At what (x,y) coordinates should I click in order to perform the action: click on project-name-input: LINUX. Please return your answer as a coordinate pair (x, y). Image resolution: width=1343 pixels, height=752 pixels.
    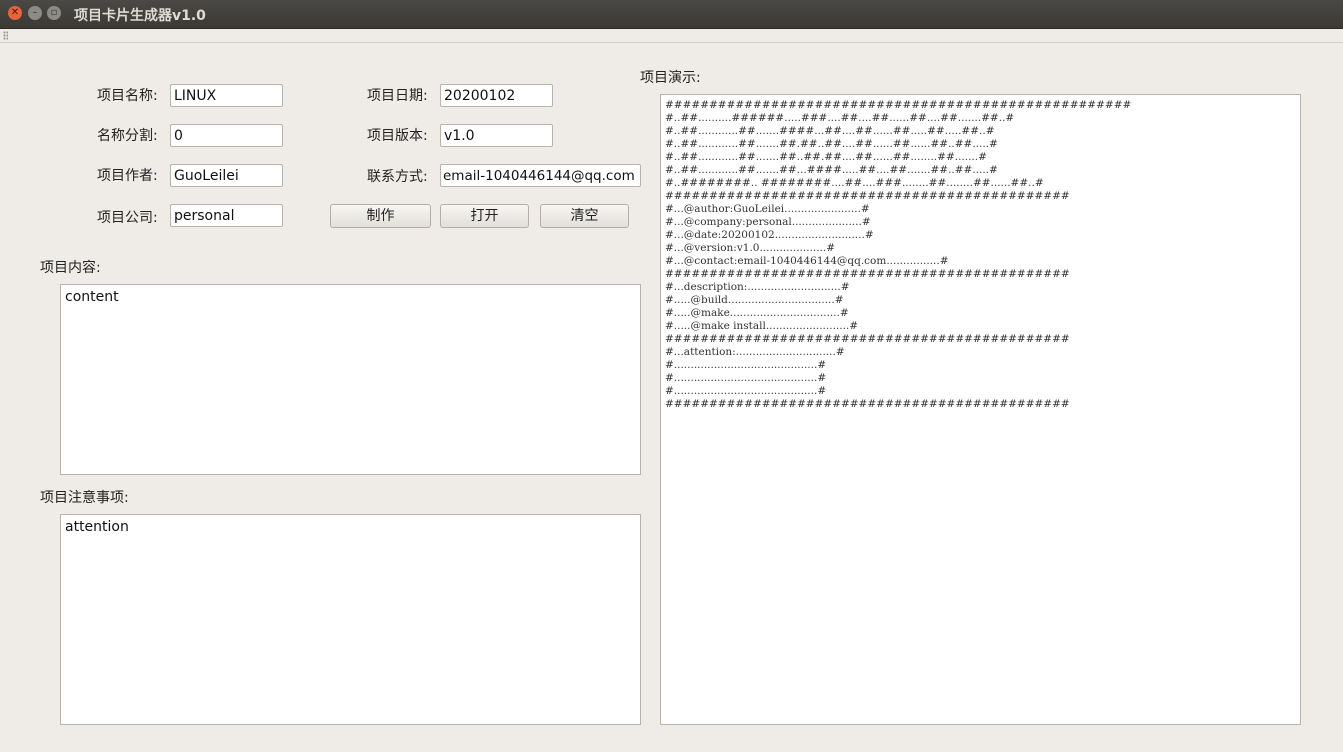
    Looking at the image, I should click on (226, 95).